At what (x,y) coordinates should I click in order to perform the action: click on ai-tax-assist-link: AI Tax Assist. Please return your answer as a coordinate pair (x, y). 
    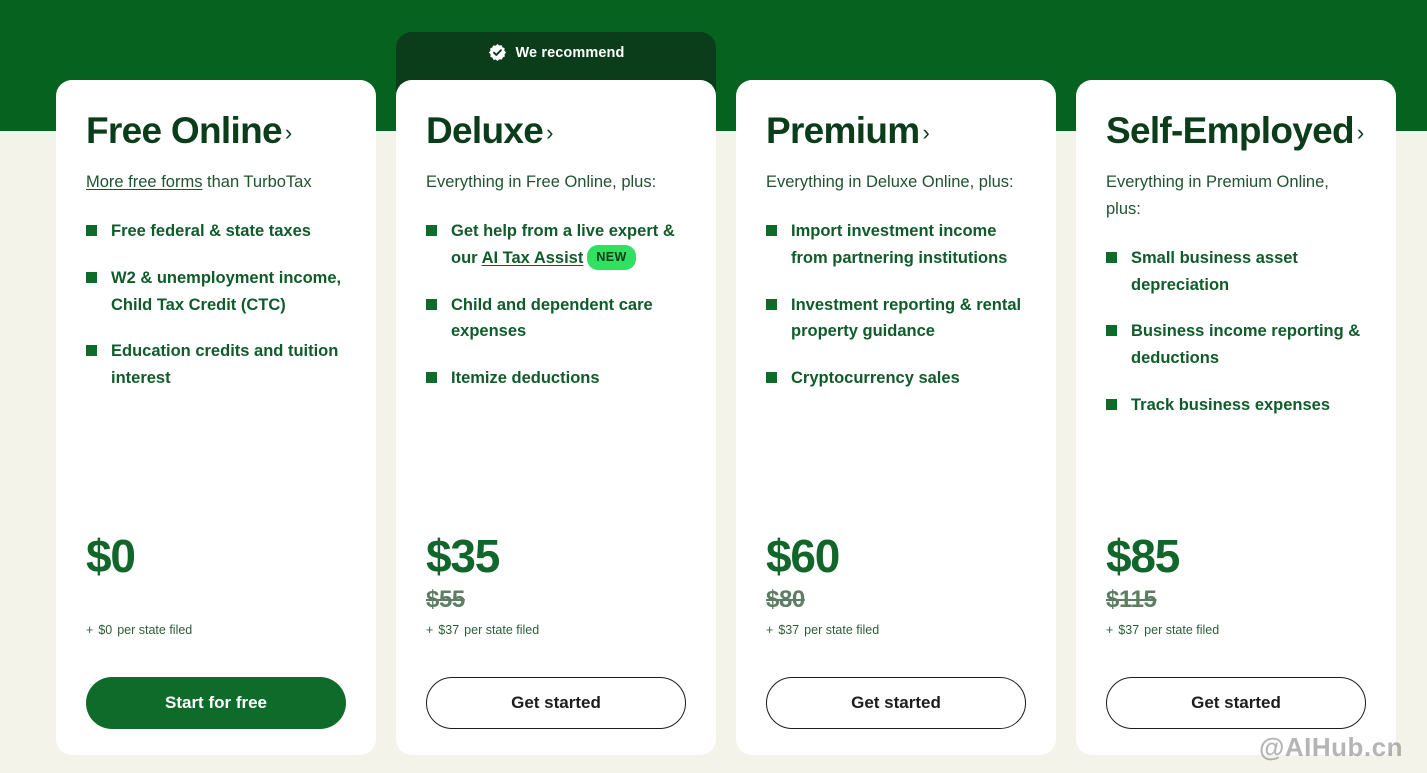
    Looking at the image, I should click on (533, 258).